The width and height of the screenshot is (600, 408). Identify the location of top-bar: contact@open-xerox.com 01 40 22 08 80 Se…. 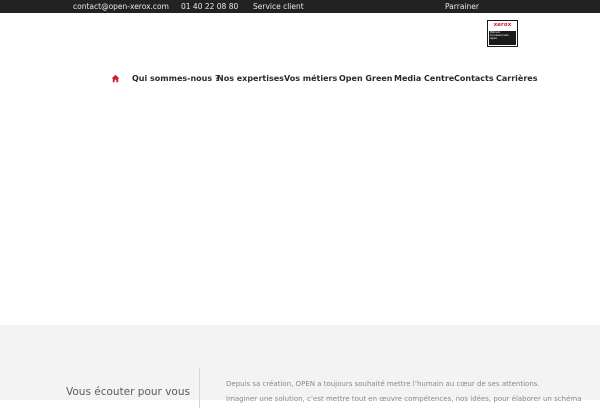
(300, 6).